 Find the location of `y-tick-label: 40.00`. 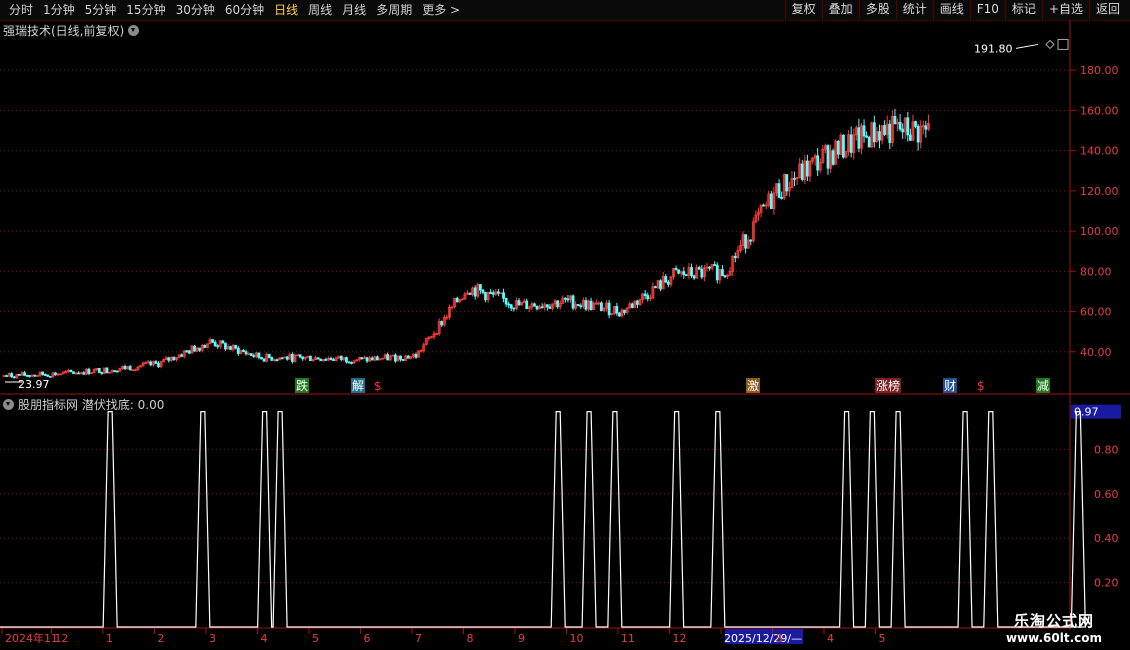

y-tick-label: 40.00 is located at coordinates (1096, 352).